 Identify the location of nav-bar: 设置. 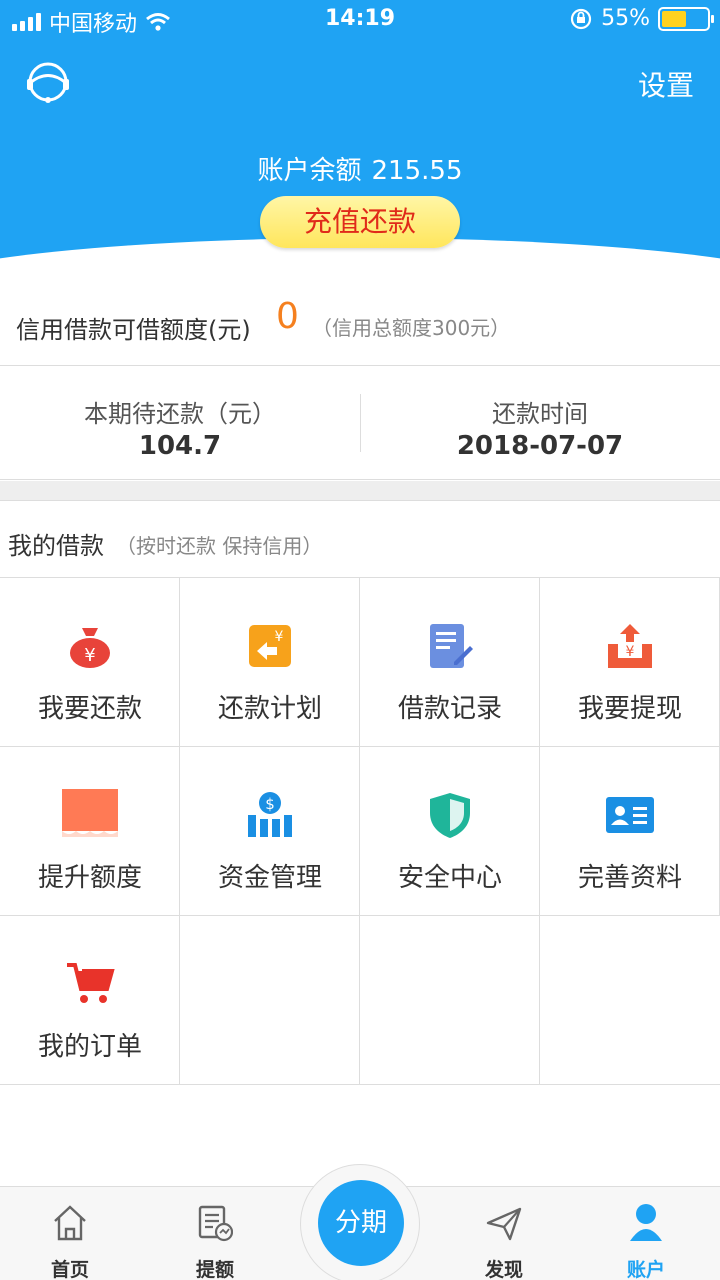
(360, 82).